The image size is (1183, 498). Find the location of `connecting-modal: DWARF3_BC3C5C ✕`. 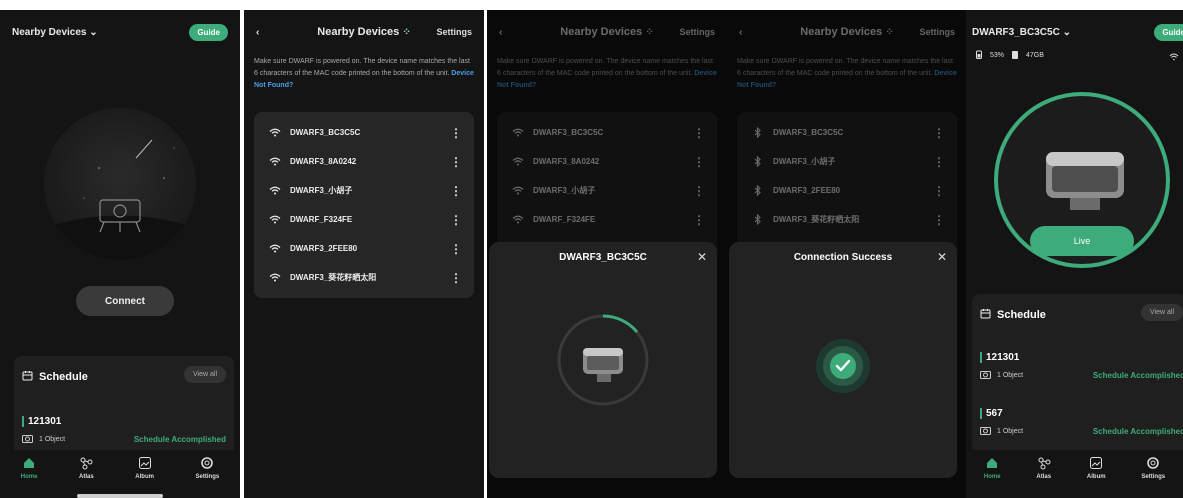

connecting-modal: DWARF3_BC3C5C ✕ is located at coordinates (603, 360).